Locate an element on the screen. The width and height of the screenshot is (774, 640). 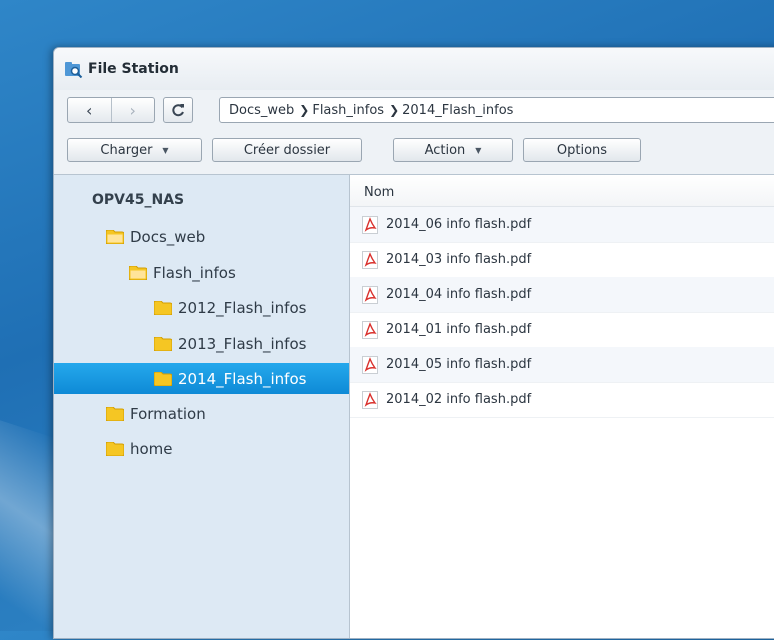
file-name: 2014_01 info flash.pdf is located at coordinates (459, 329).